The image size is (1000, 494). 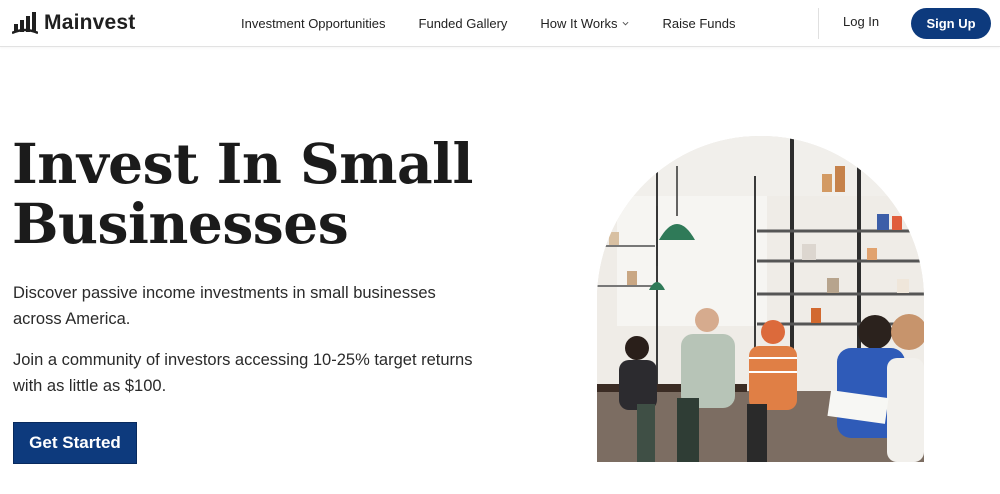 What do you see at coordinates (818, 23) in the screenshot?
I see `nav-divider` at bounding box center [818, 23].